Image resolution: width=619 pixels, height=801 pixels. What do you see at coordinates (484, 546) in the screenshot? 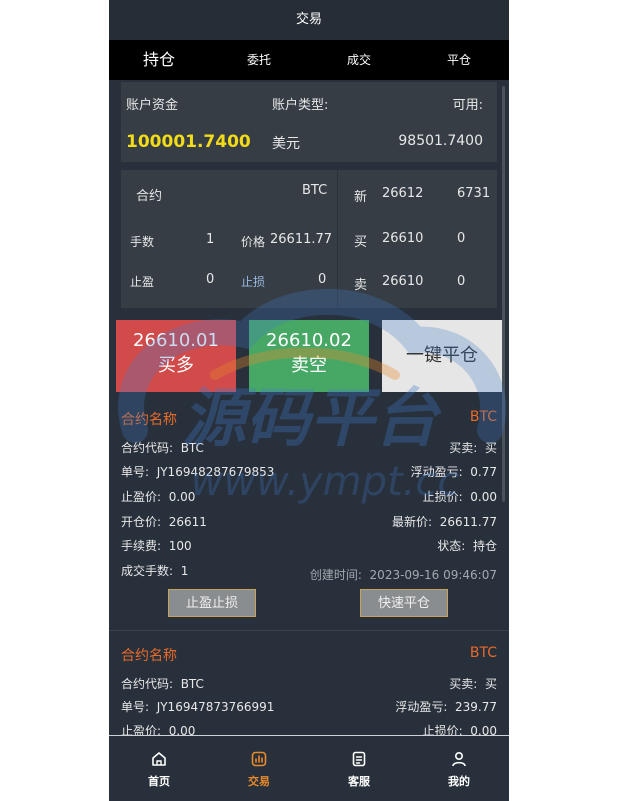
I see `status-value: 持仓` at bounding box center [484, 546].